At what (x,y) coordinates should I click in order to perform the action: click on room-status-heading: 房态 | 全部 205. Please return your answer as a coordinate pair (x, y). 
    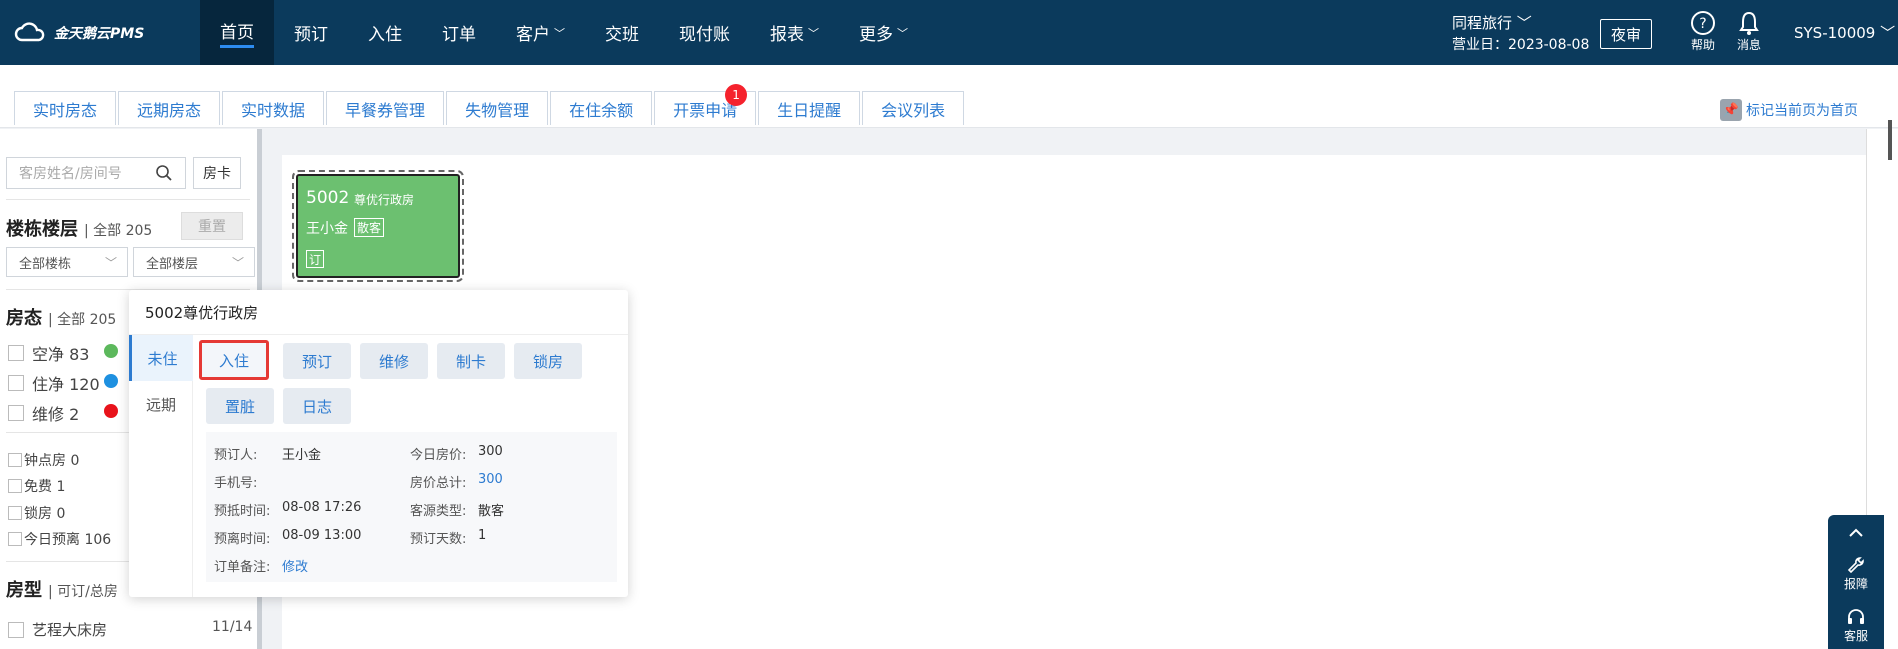
    Looking at the image, I should click on (61, 318).